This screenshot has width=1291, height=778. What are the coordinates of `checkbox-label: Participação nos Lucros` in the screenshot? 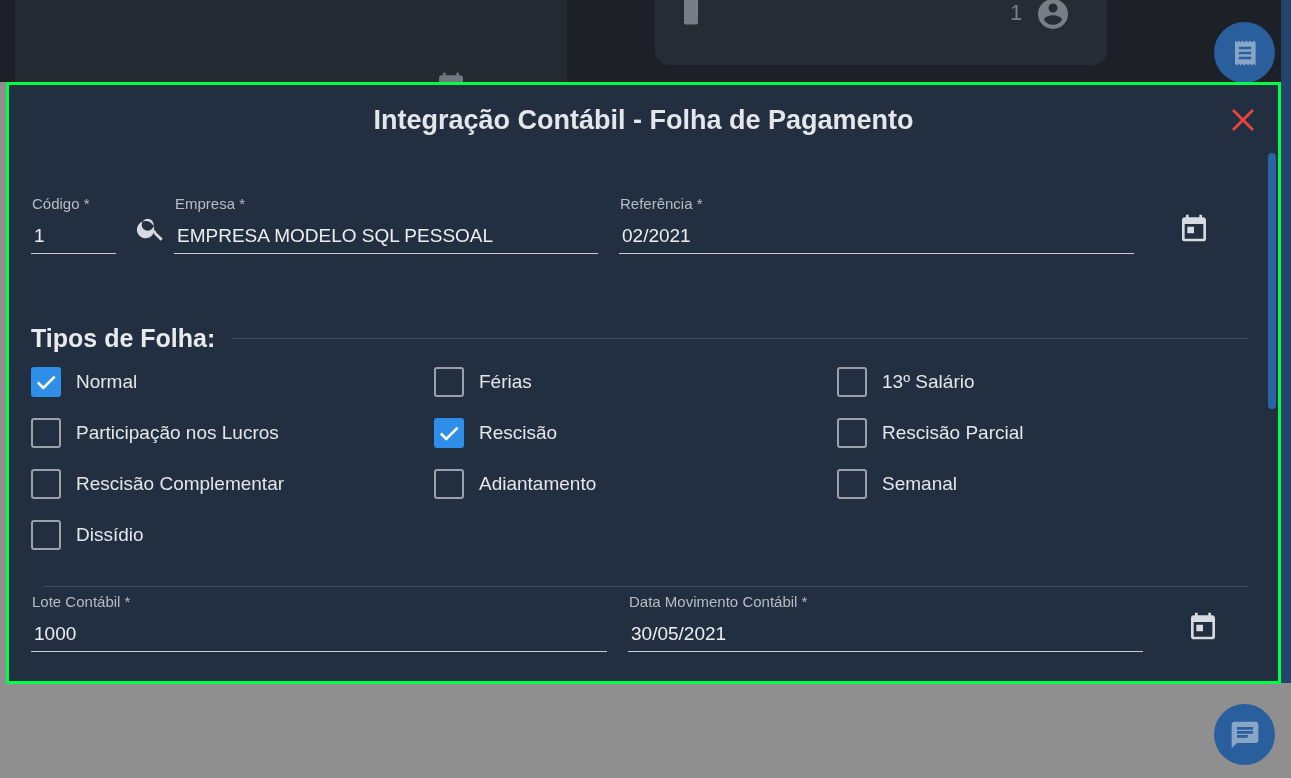 It's located at (177, 433).